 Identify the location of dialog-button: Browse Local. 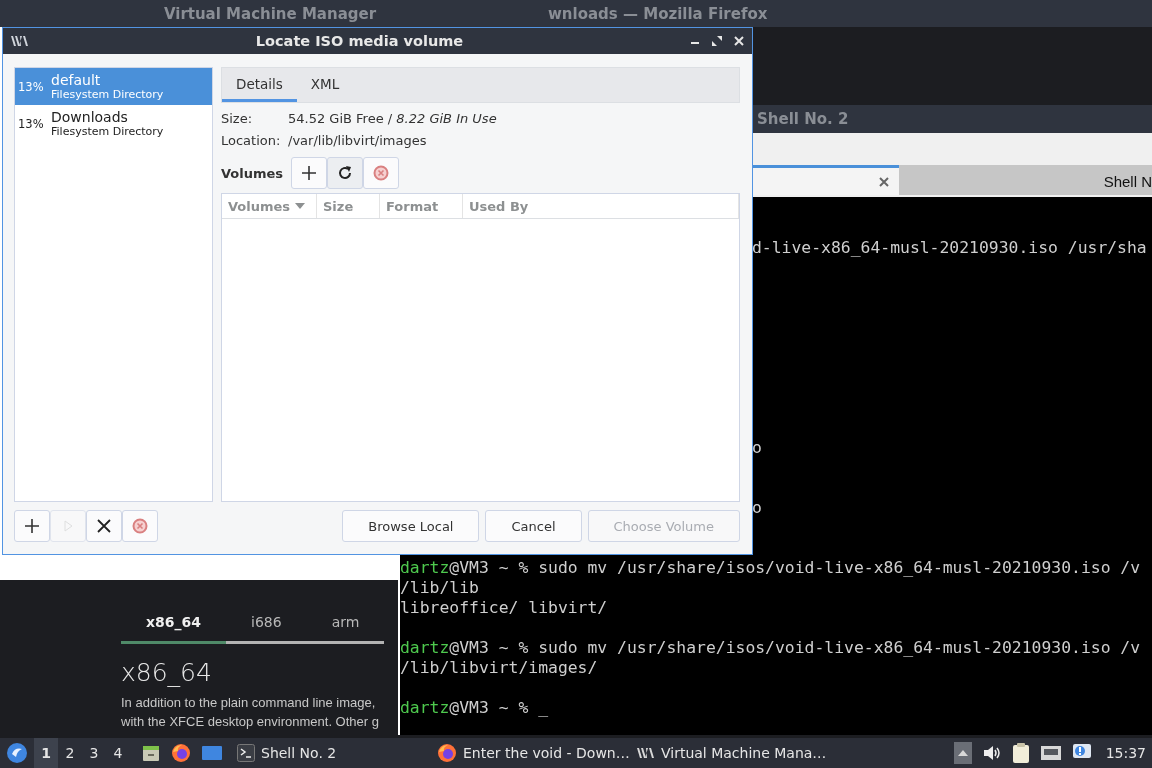
(411, 526).